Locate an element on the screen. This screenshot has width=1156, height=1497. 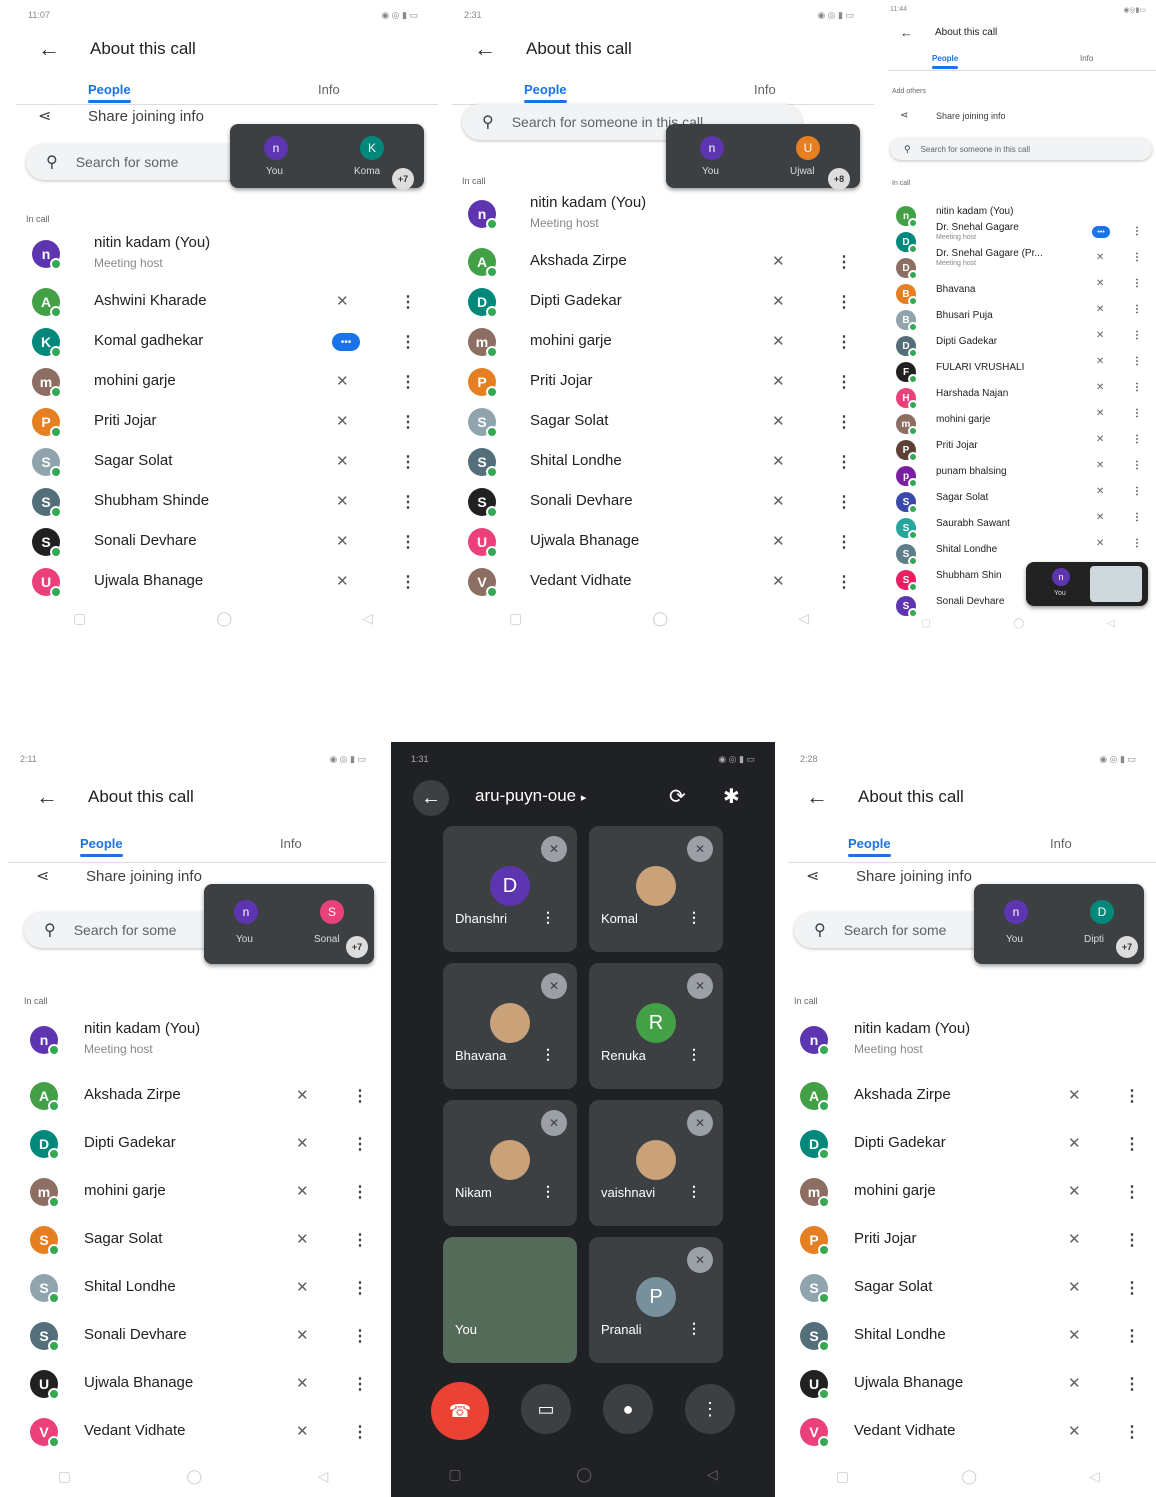
mic-toggle-button: ● is located at coordinates (628, 1409).